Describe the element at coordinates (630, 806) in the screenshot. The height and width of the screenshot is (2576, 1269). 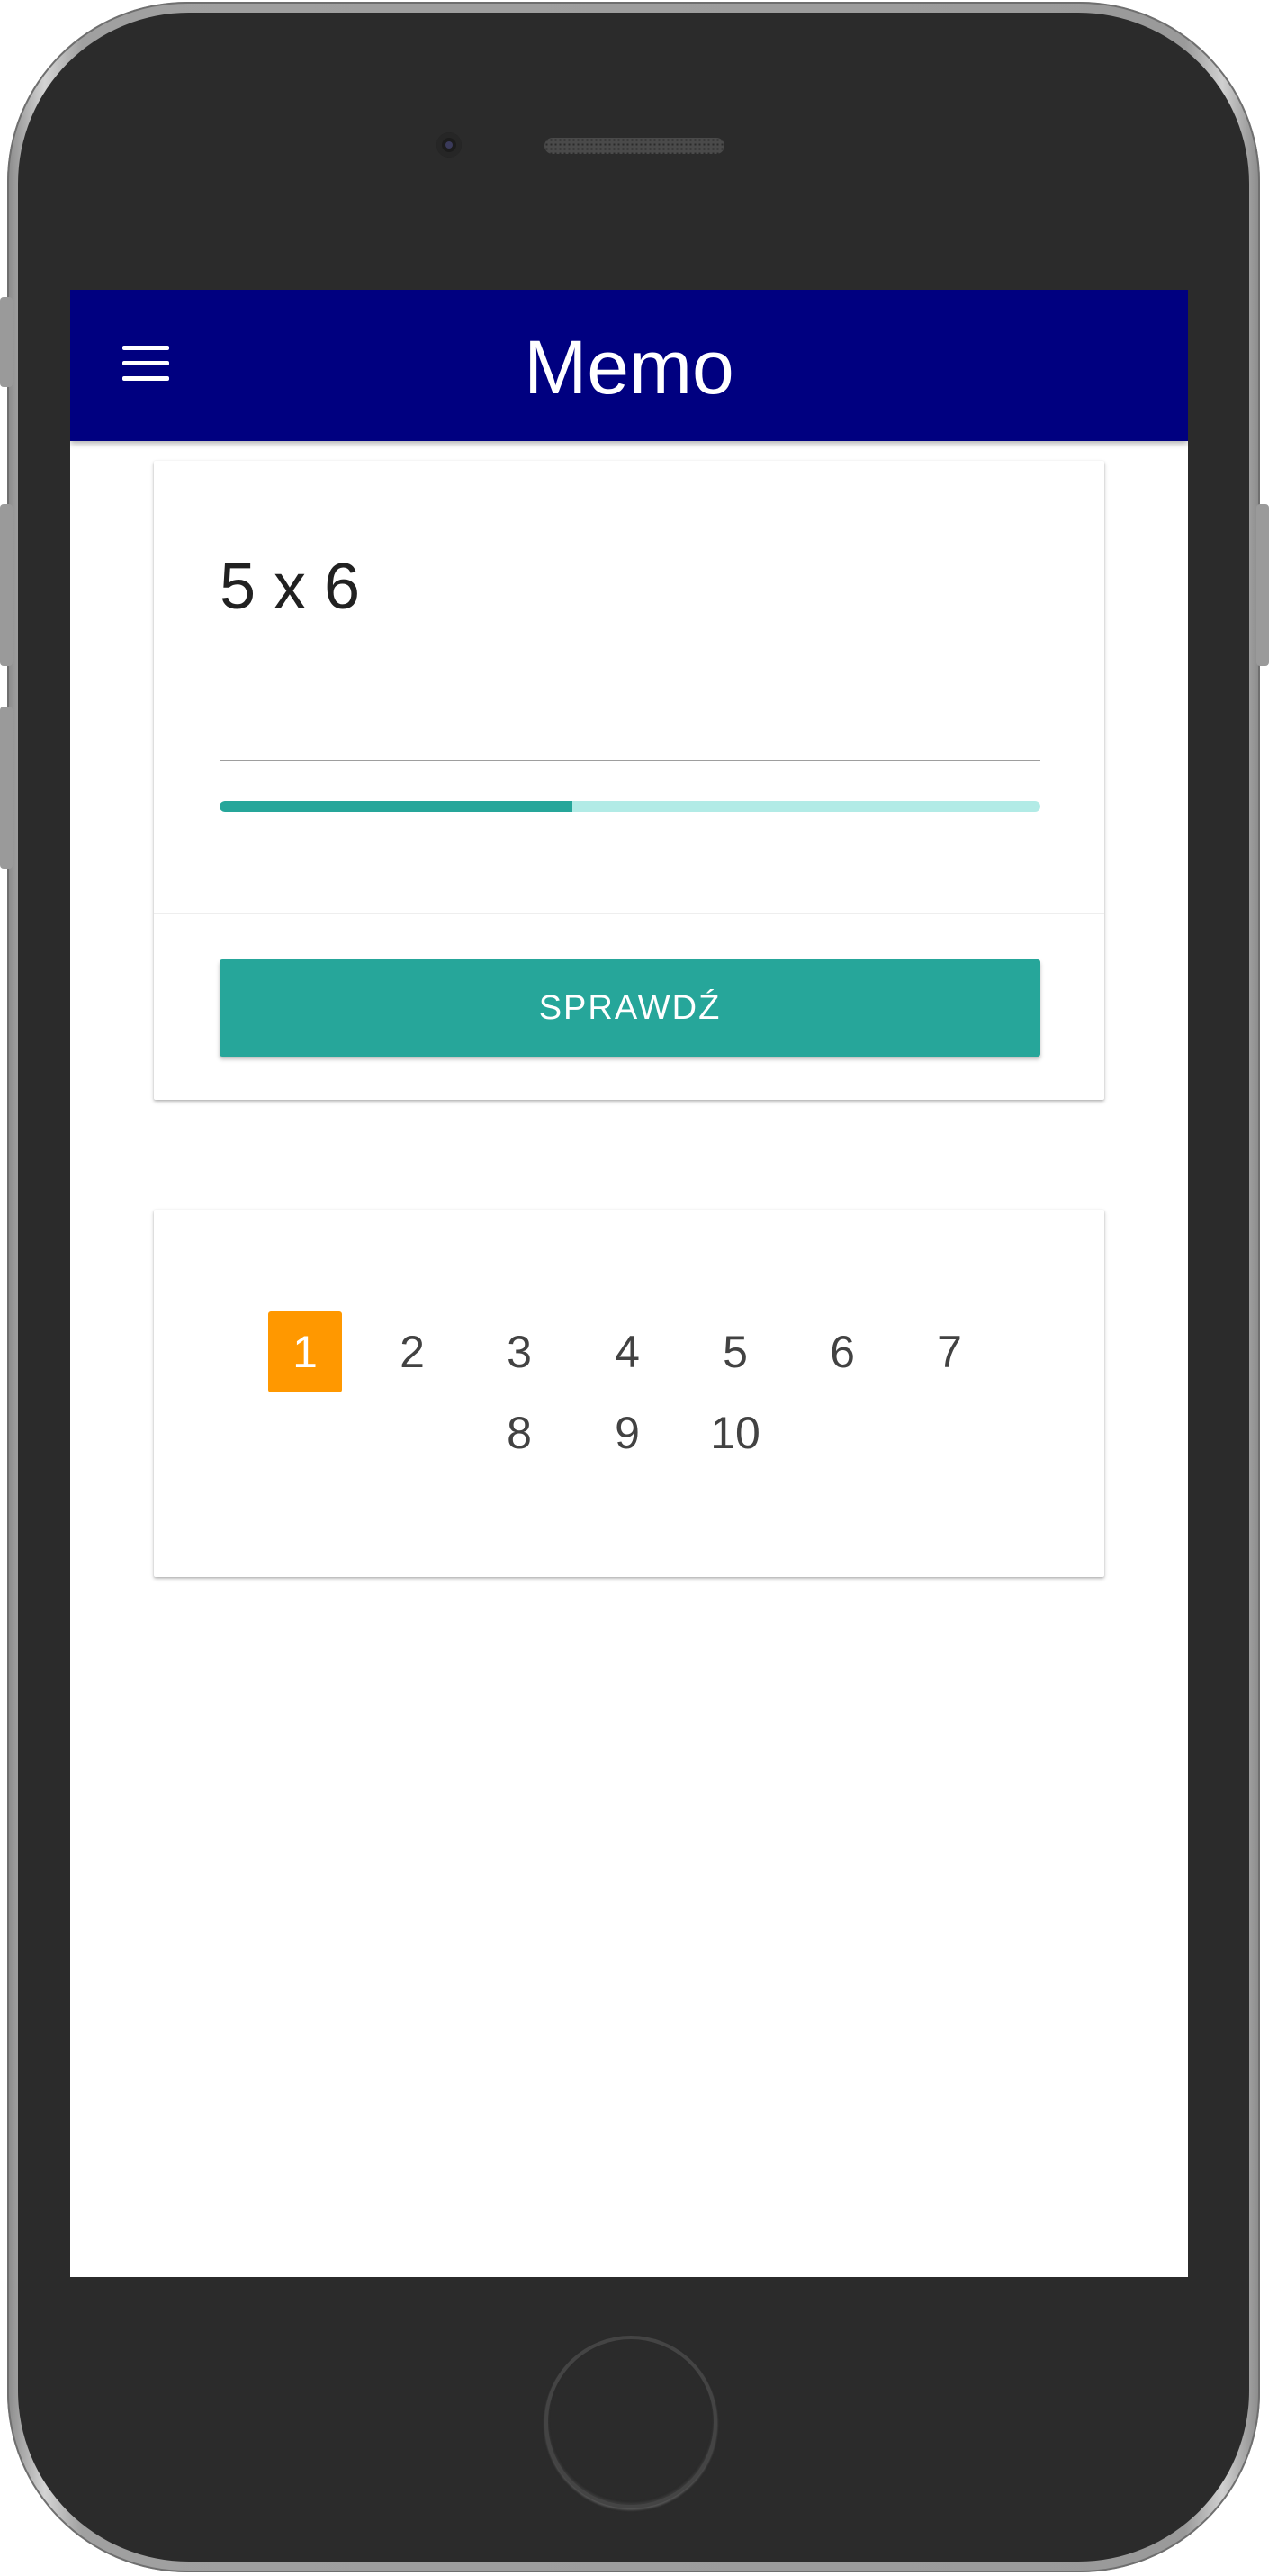
I see `progress-bar` at that location.